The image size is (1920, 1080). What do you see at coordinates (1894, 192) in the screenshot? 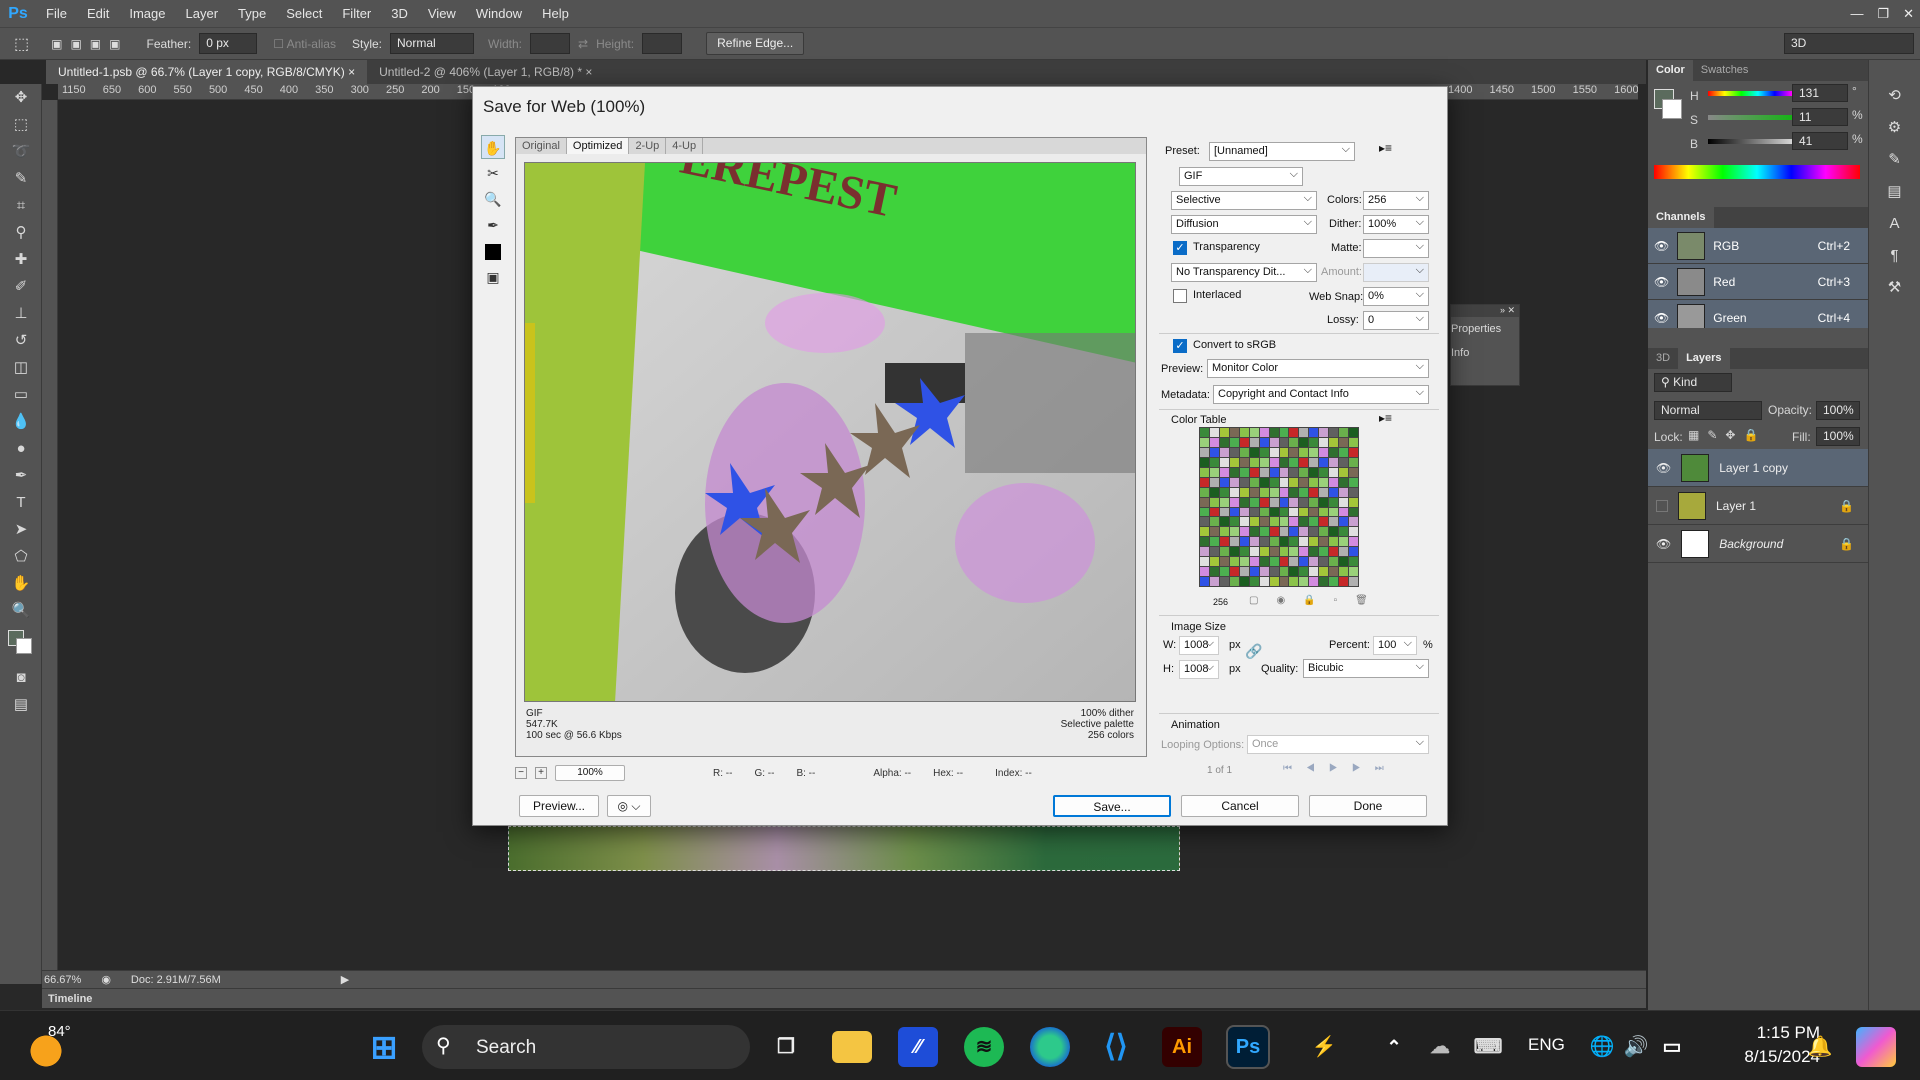
I see `clone-source-icon: ▤` at bounding box center [1894, 192].